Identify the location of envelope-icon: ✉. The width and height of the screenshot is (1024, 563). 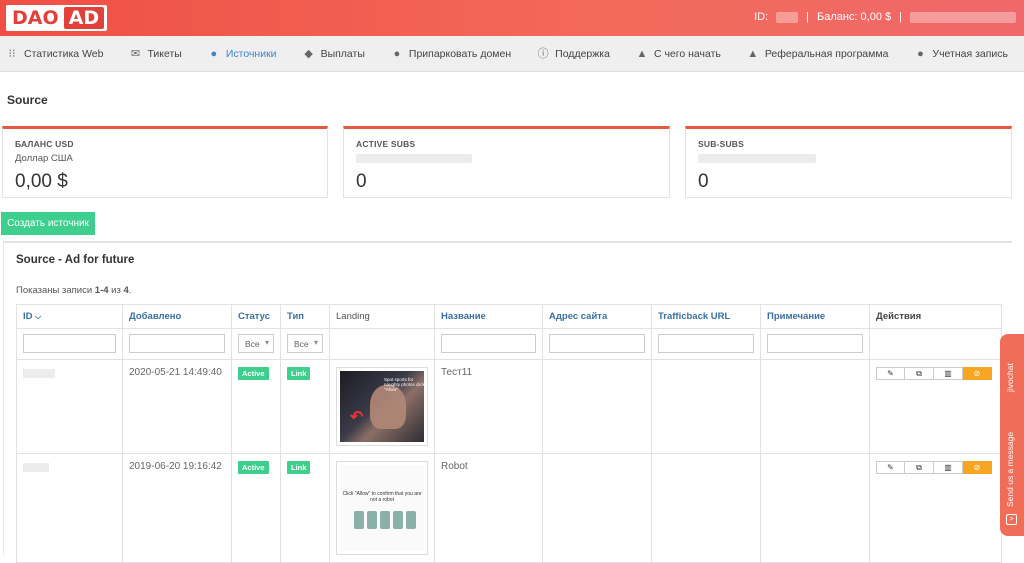
(135, 53).